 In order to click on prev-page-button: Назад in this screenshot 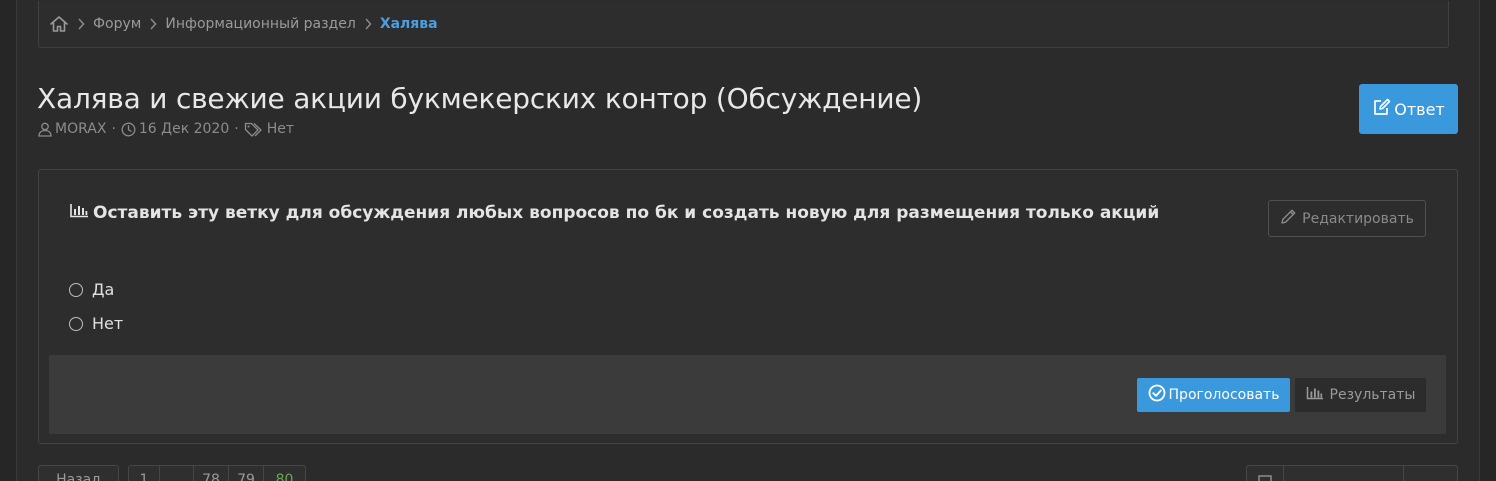, I will do `click(78, 473)`.